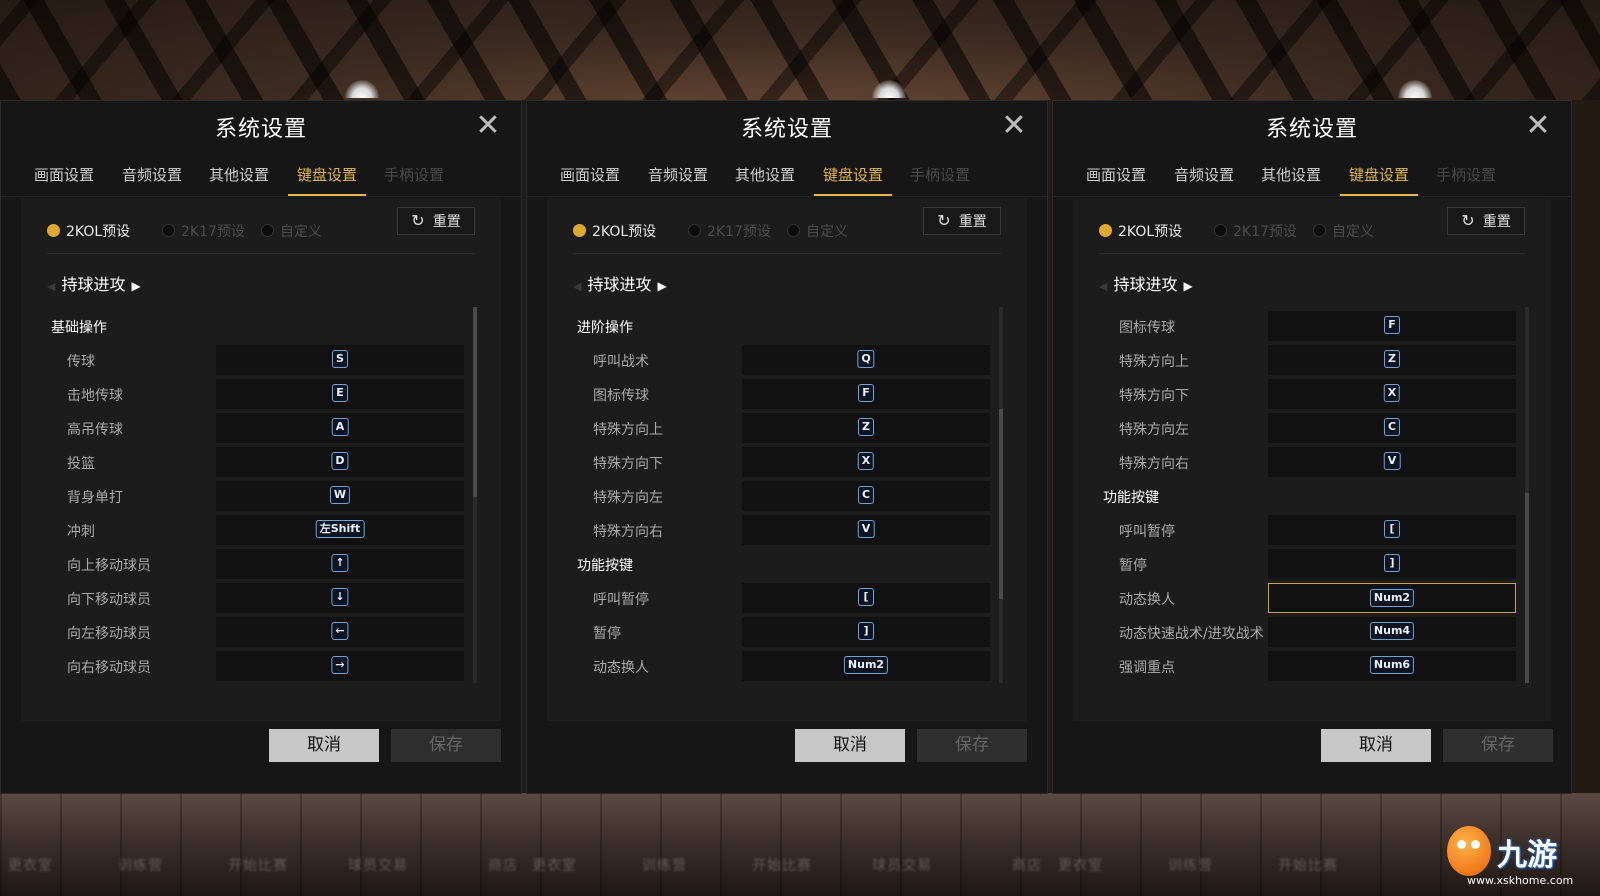 The height and width of the screenshot is (896, 1600). What do you see at coordinates (628, 532) in the screenshot?
I see `keybind-label: 特殊方向右` at bounding box center [628, 532].